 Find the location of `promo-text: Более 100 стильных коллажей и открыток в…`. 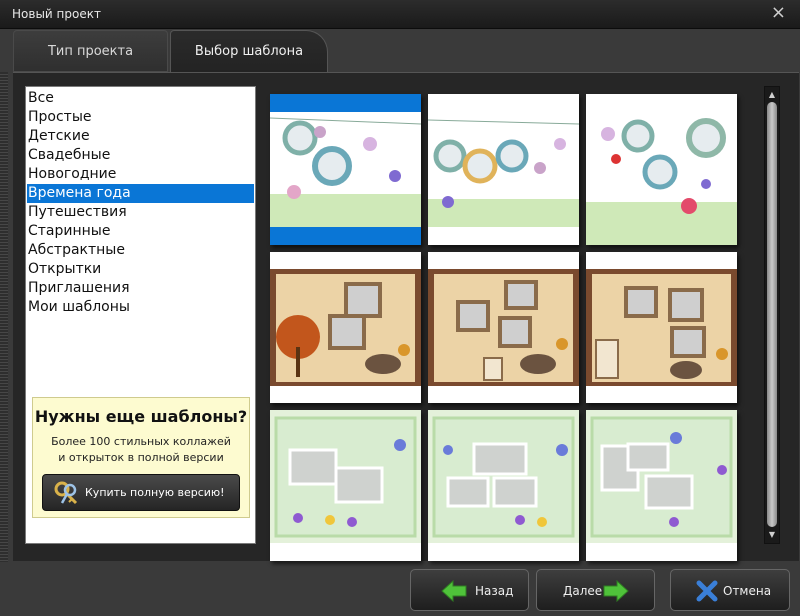

promo-text: Более 100 стильных коллажей и открыток в… is located at coordinates (141, 450).